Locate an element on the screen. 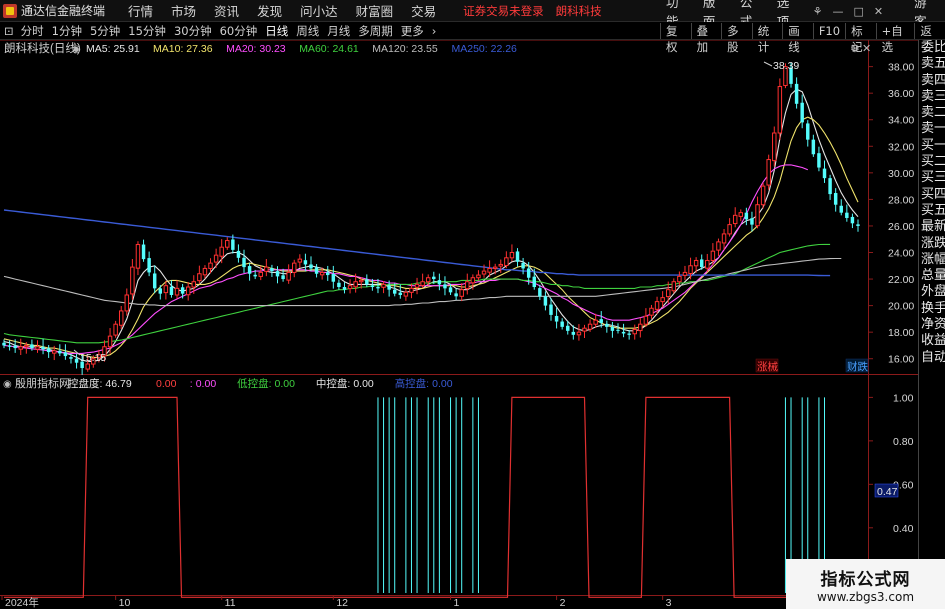 The image size is (945, 609). btn-tongji: 统计 is located at coordinates (767, 38).